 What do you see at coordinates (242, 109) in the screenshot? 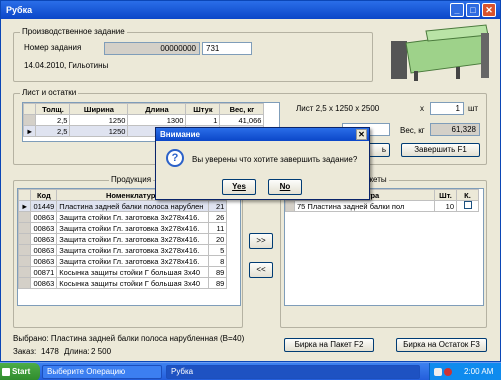
I see `column-header: Вес, кг` at bounding box center [242, 109].